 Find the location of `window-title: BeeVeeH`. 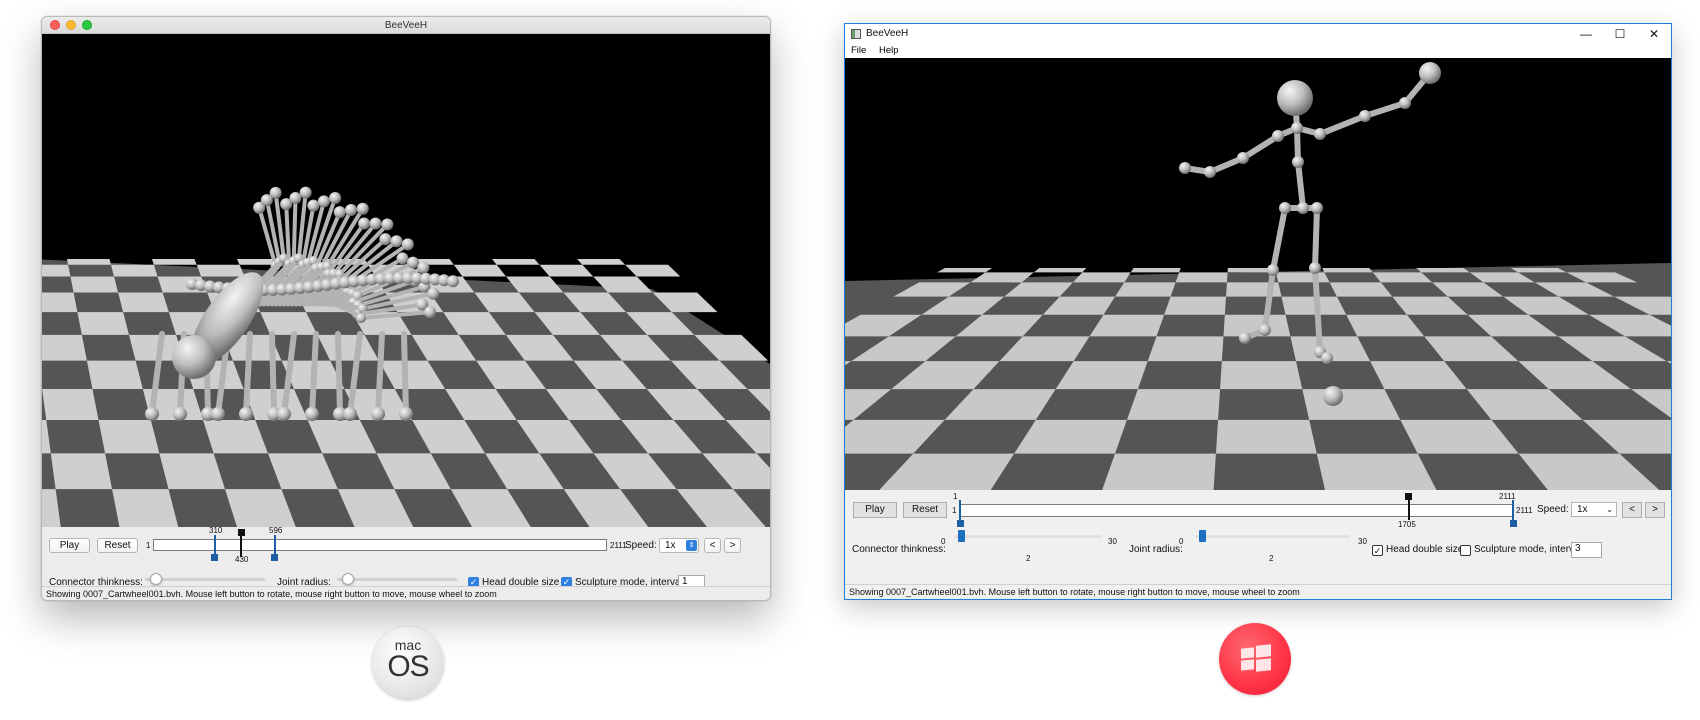

window-title: BeeVeeH is located at coordinates (887, 33).